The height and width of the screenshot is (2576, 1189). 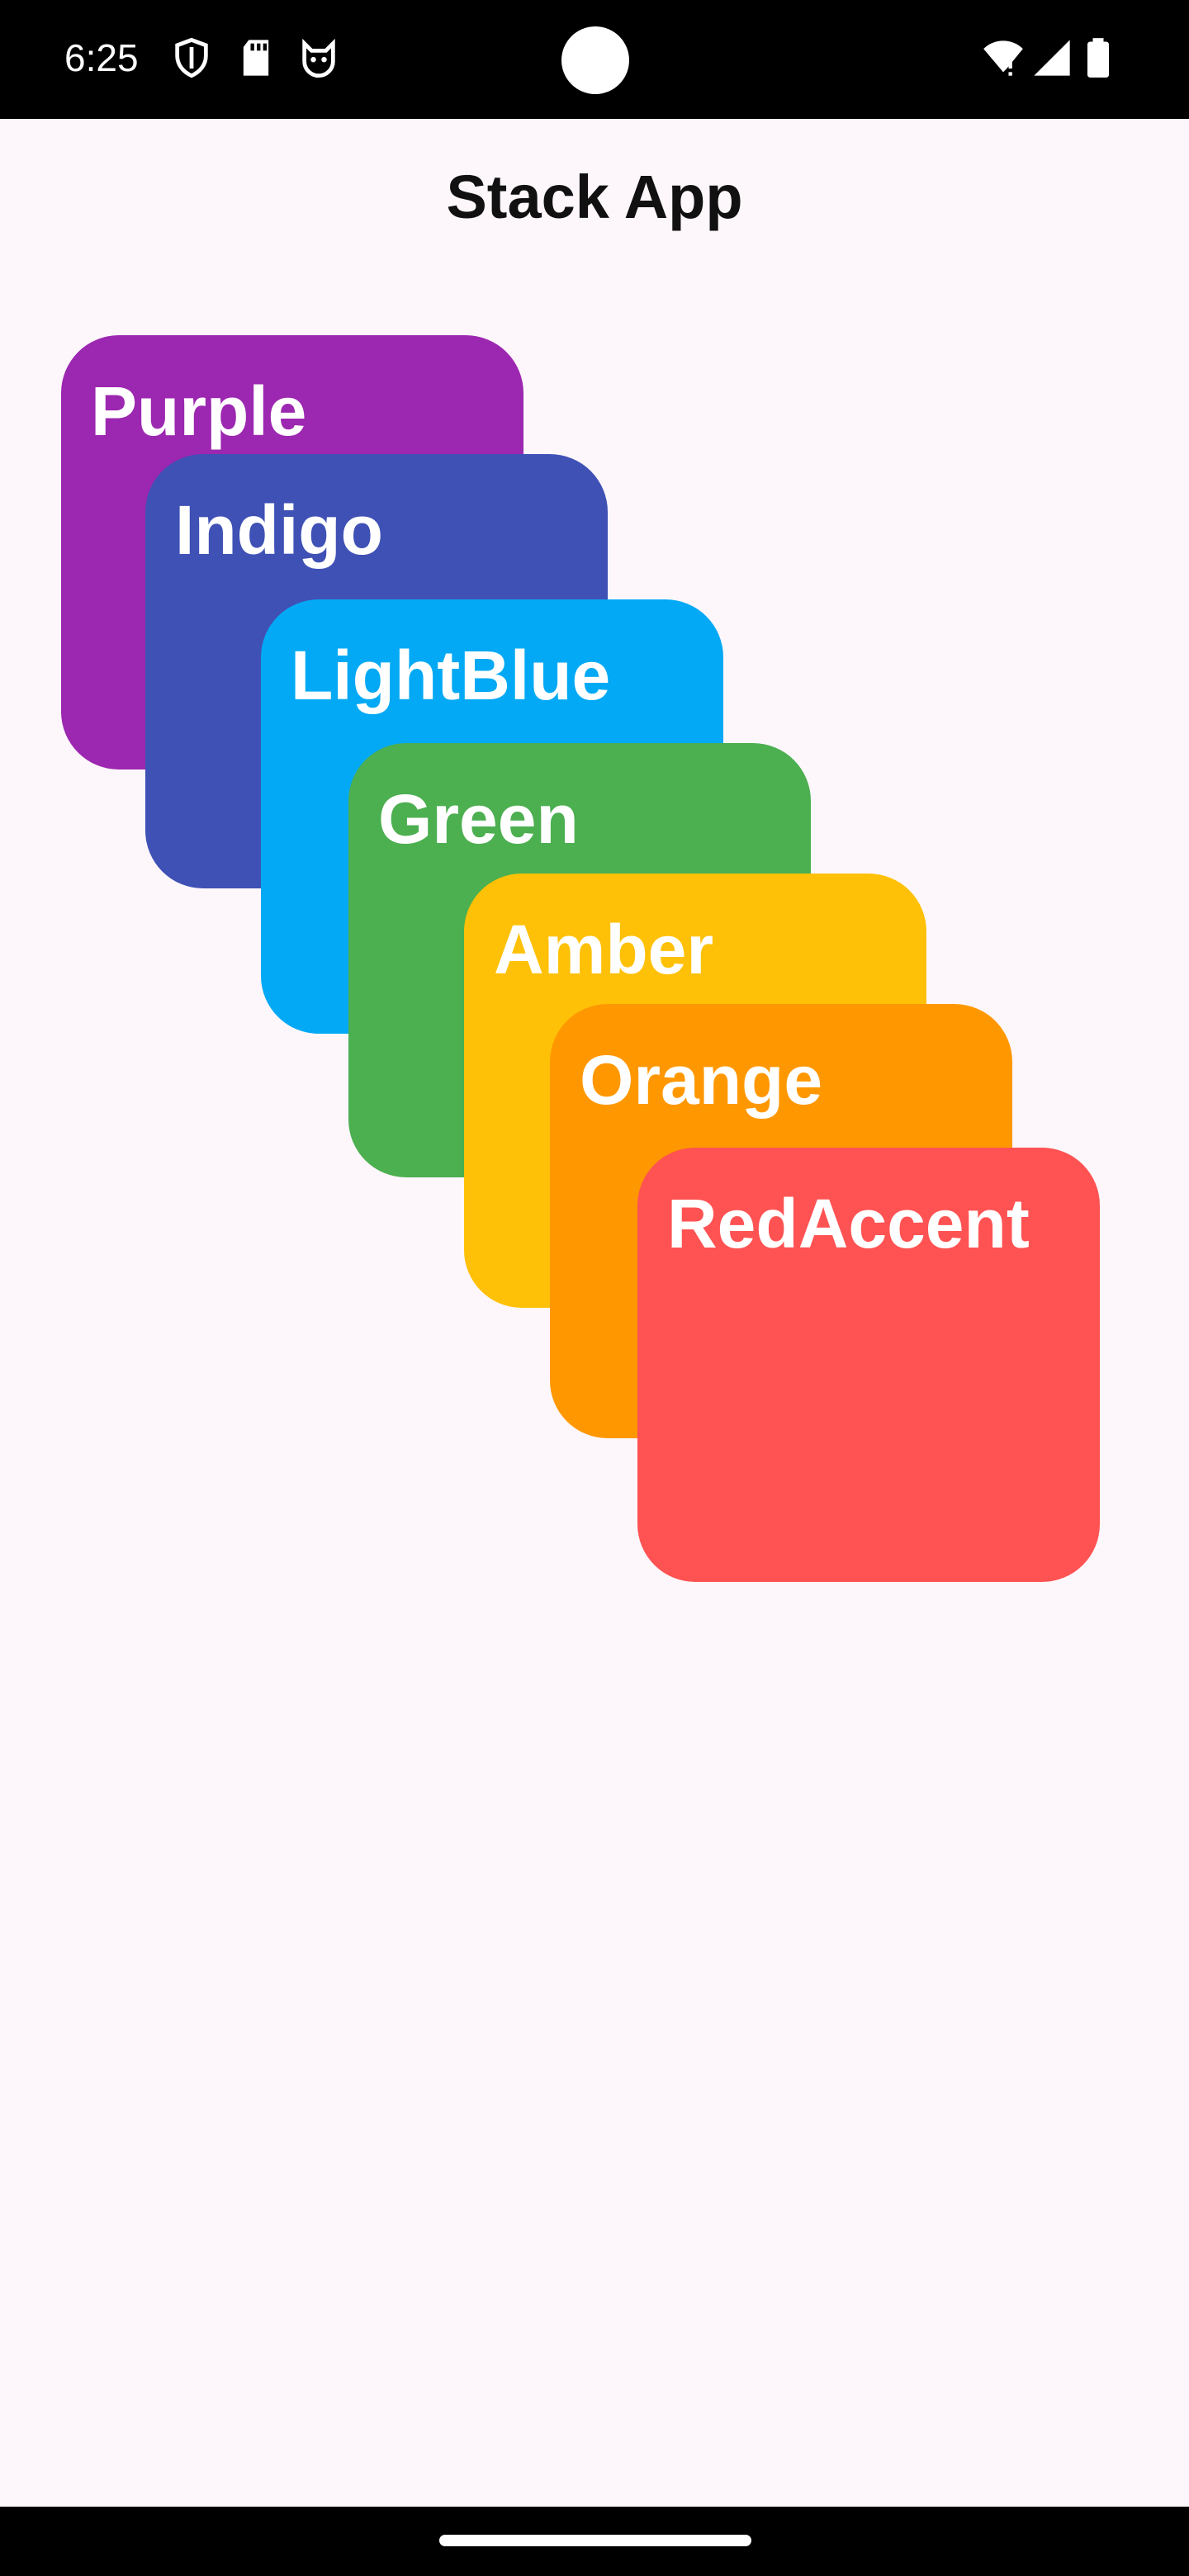 I want to click on card-label: LightBlue, so click(x=451, y=675).